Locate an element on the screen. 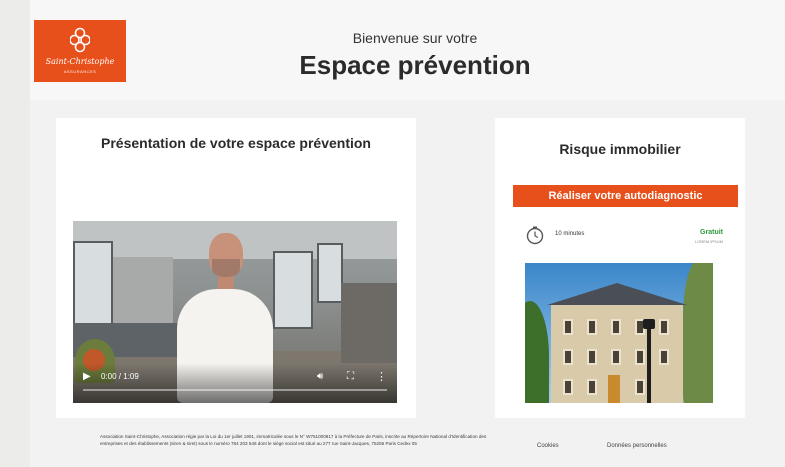 The width and height of the screenshot is (785, 467). logo-name: Saint-Christophe is located at coordinates (80, 61).